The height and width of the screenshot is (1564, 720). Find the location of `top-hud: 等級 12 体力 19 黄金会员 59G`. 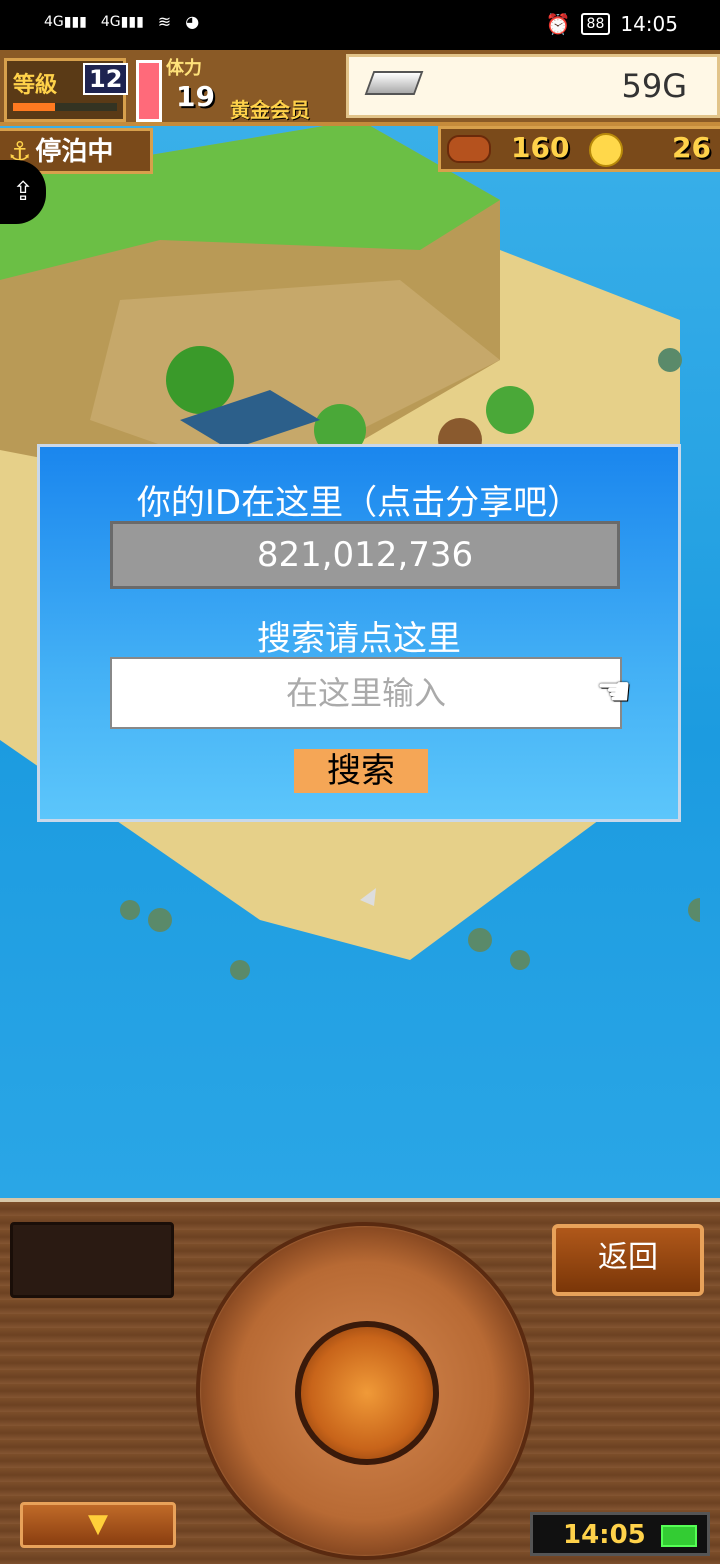

top-hud: 等級 12 体力 19 黄金会员 59G is located at coordinates (360, 88).